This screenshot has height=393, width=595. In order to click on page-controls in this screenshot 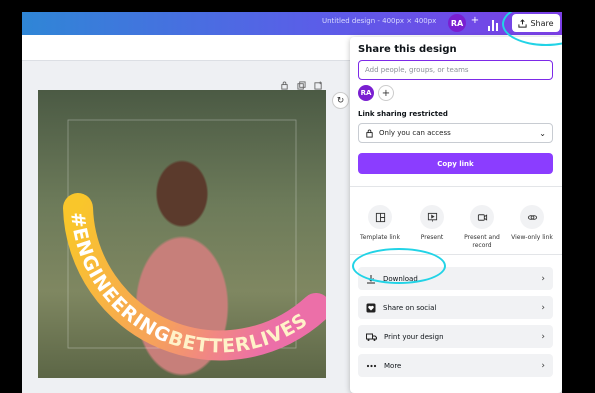, I will do `click(301, 82)`.